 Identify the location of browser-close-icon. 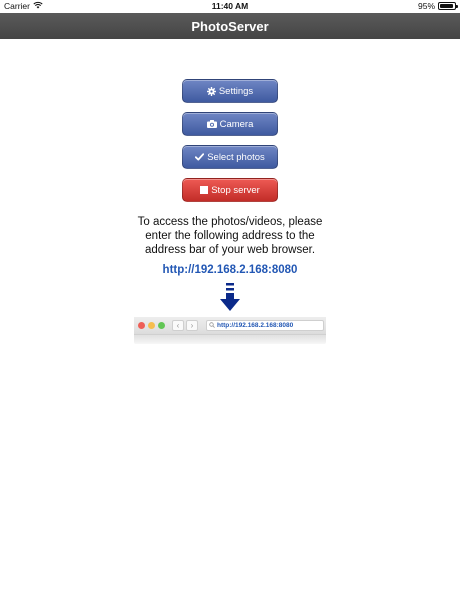
(141, 325).